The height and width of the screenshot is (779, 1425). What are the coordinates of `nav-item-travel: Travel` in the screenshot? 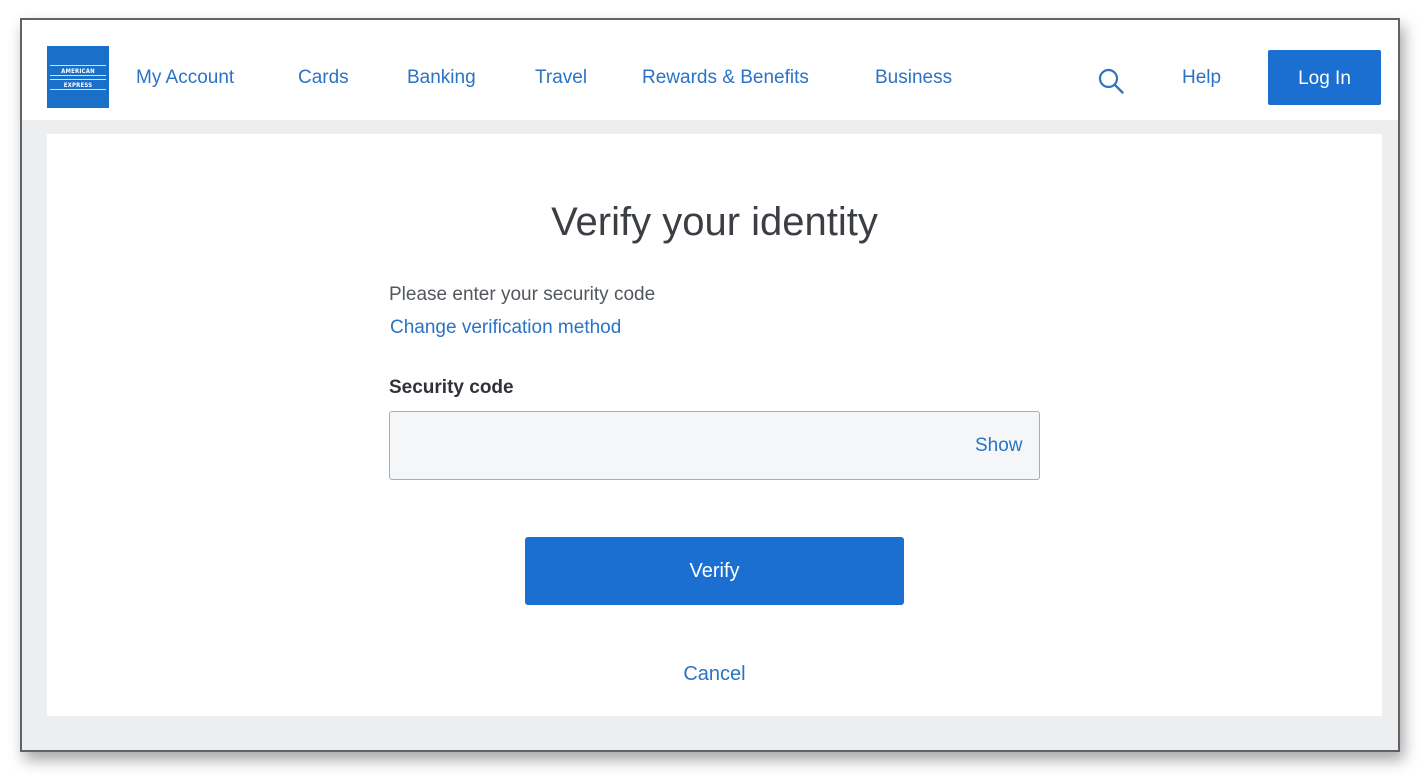 It's located at (561, 78).